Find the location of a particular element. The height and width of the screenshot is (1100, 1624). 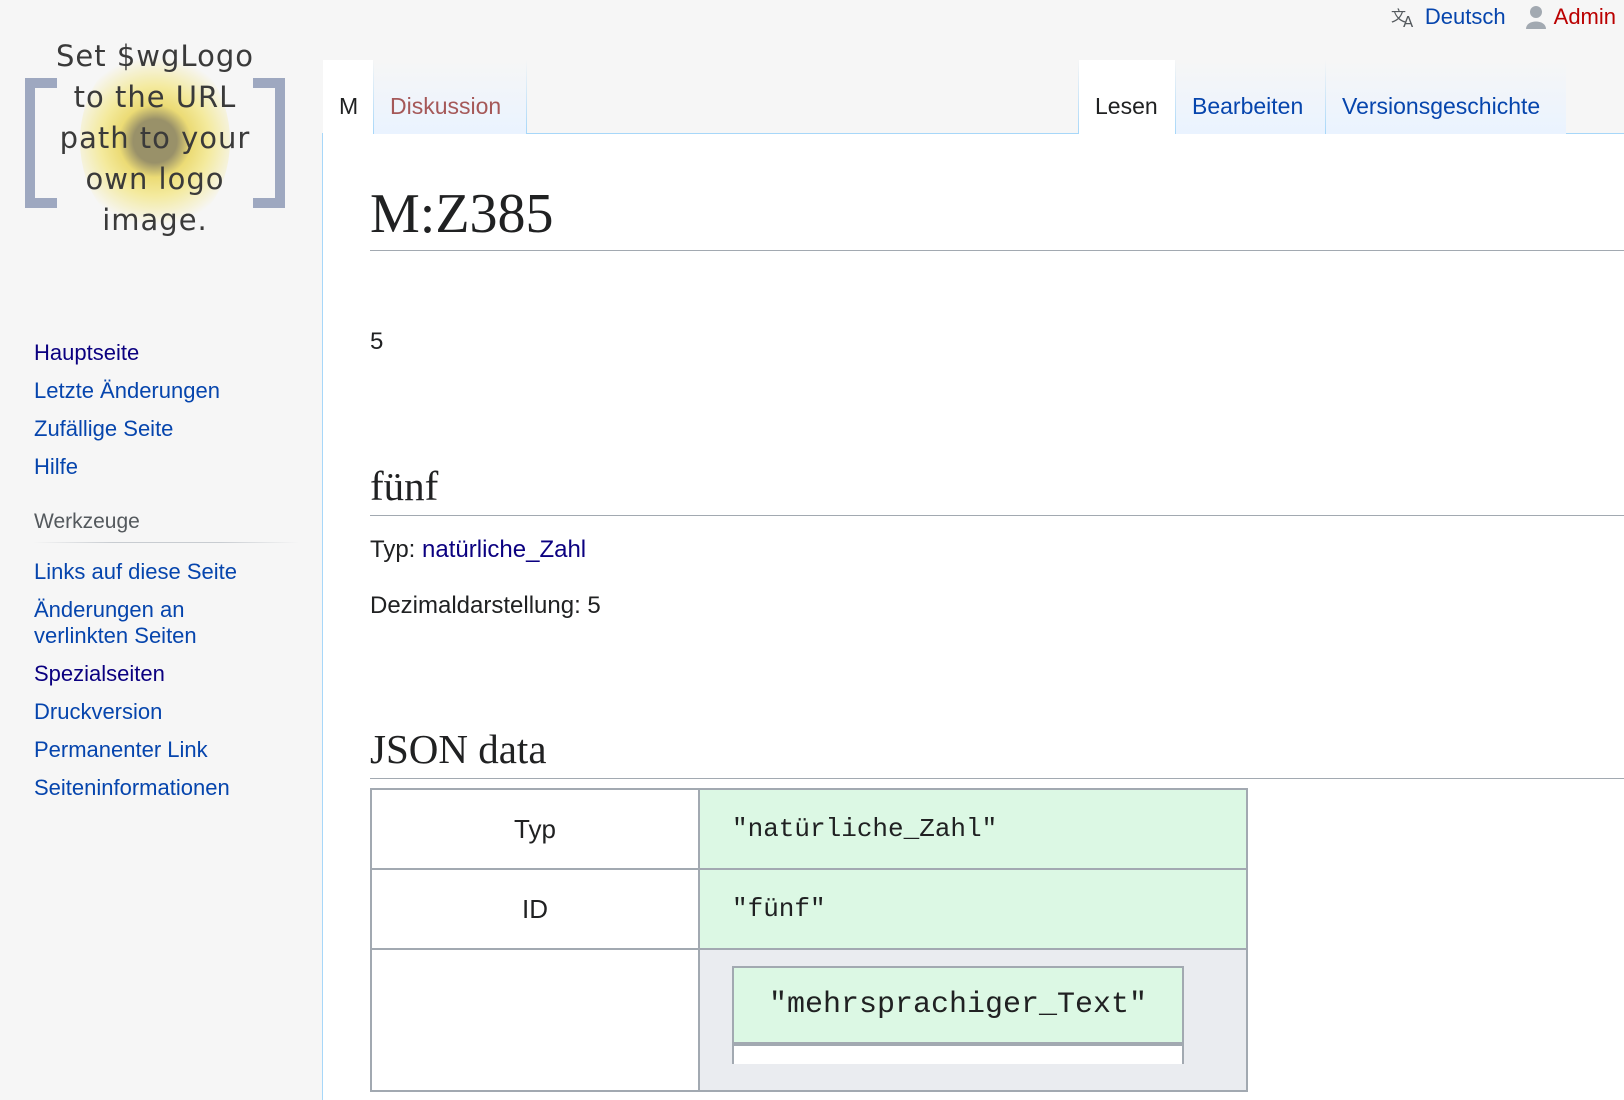

table-row: ID "fünf" is located at coordinates (809, 909).